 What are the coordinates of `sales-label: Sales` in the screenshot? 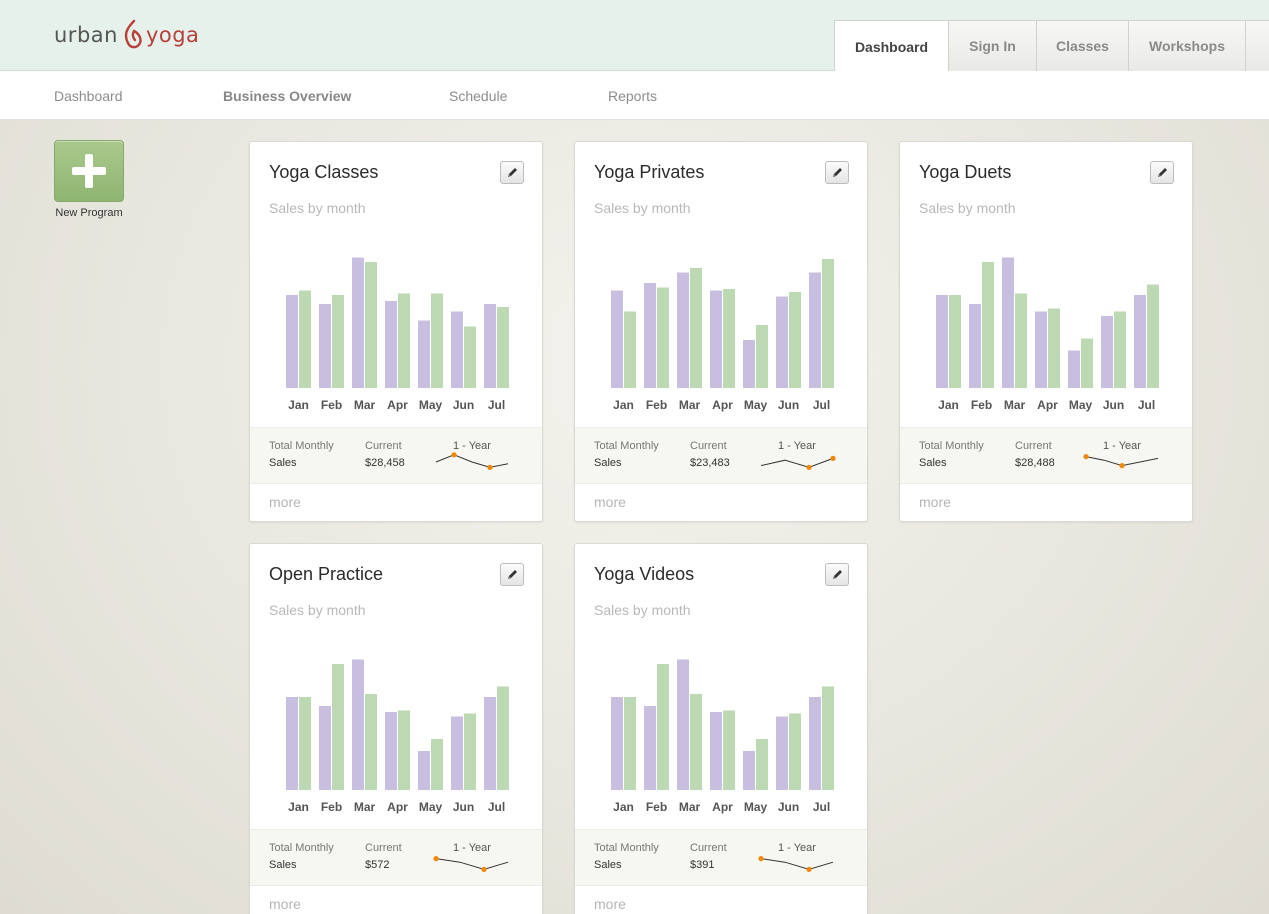 It's located at (608, 463).